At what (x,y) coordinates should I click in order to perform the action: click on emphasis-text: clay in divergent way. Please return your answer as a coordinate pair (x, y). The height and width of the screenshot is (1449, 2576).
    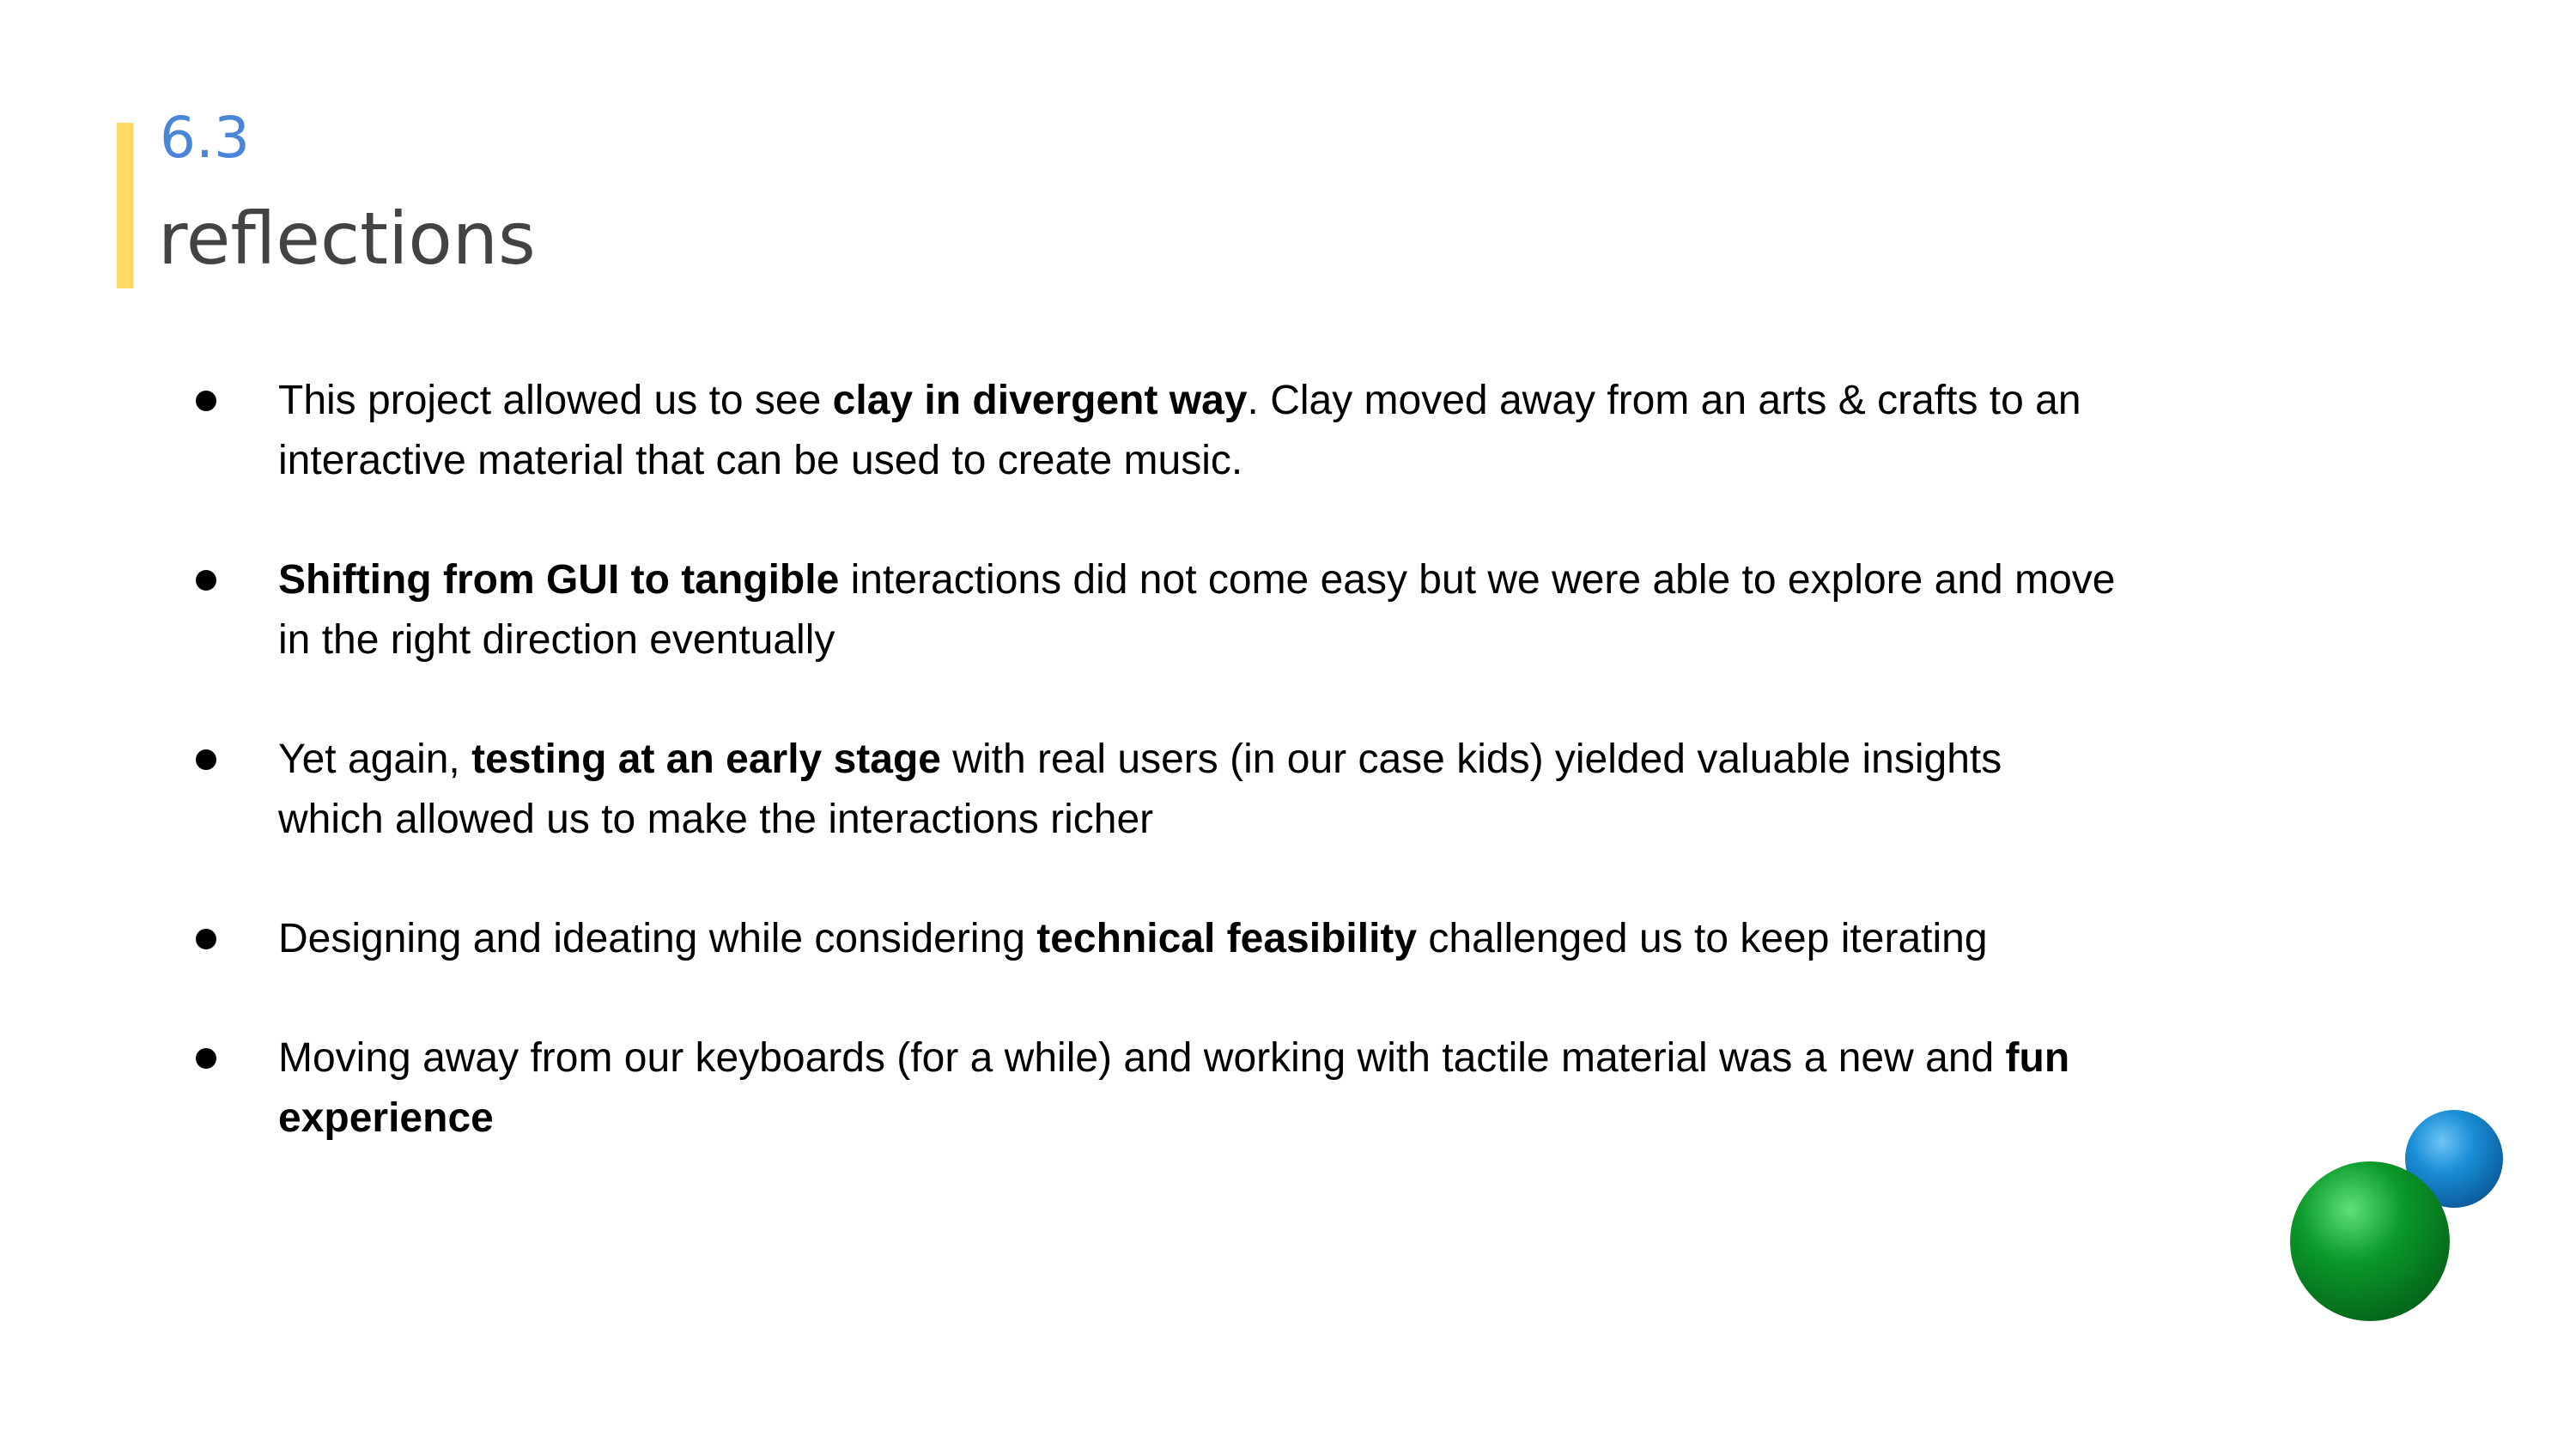
    Looking at the image, I should click on (1040, 400).